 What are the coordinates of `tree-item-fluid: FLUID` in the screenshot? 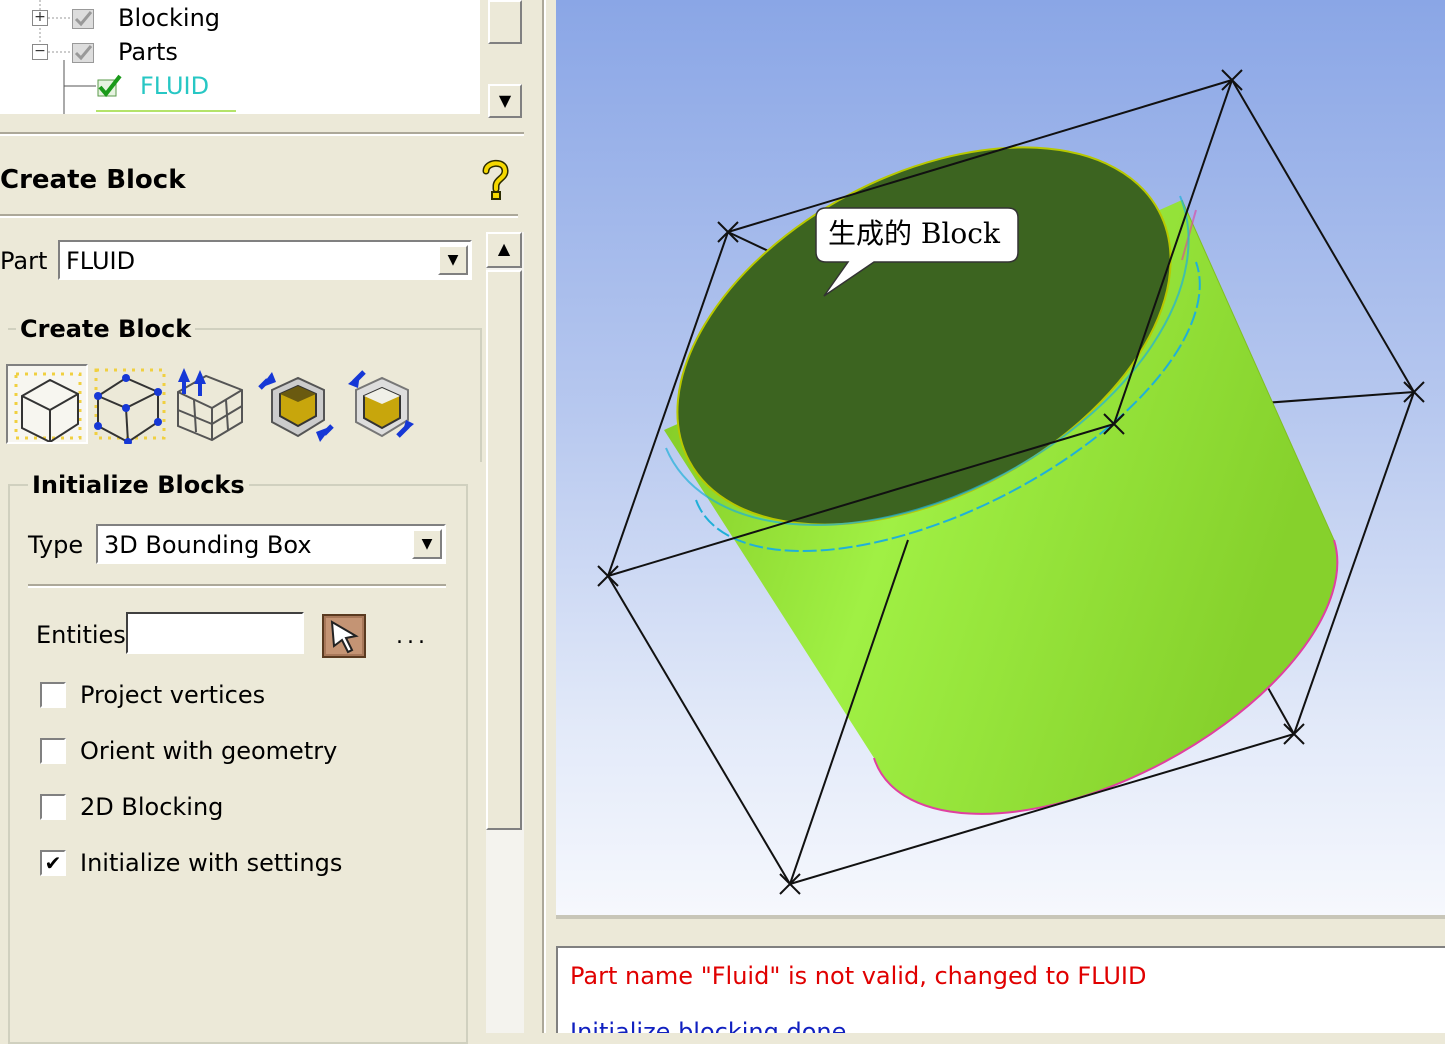 It's located at (174, 86).